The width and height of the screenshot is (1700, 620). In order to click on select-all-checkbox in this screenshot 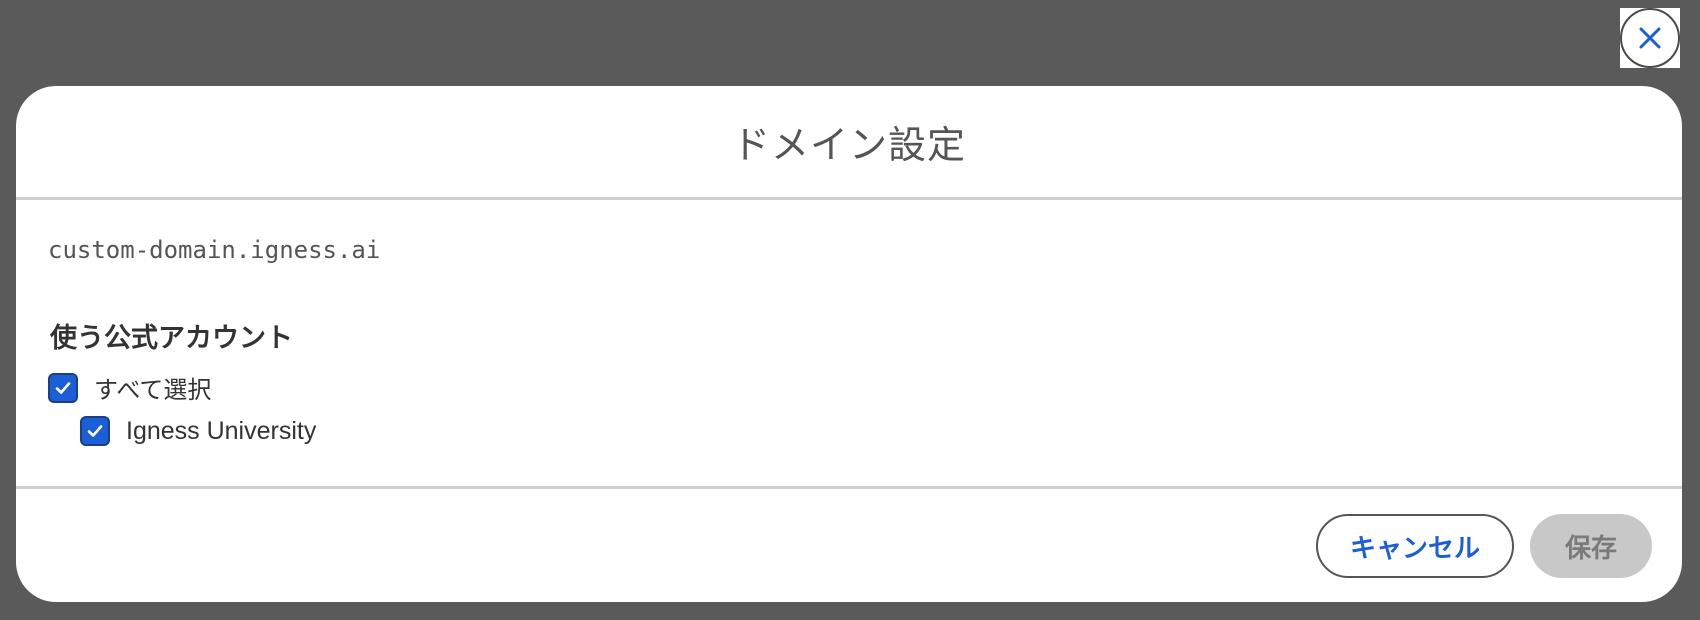, I will do `click(63, 387)`.